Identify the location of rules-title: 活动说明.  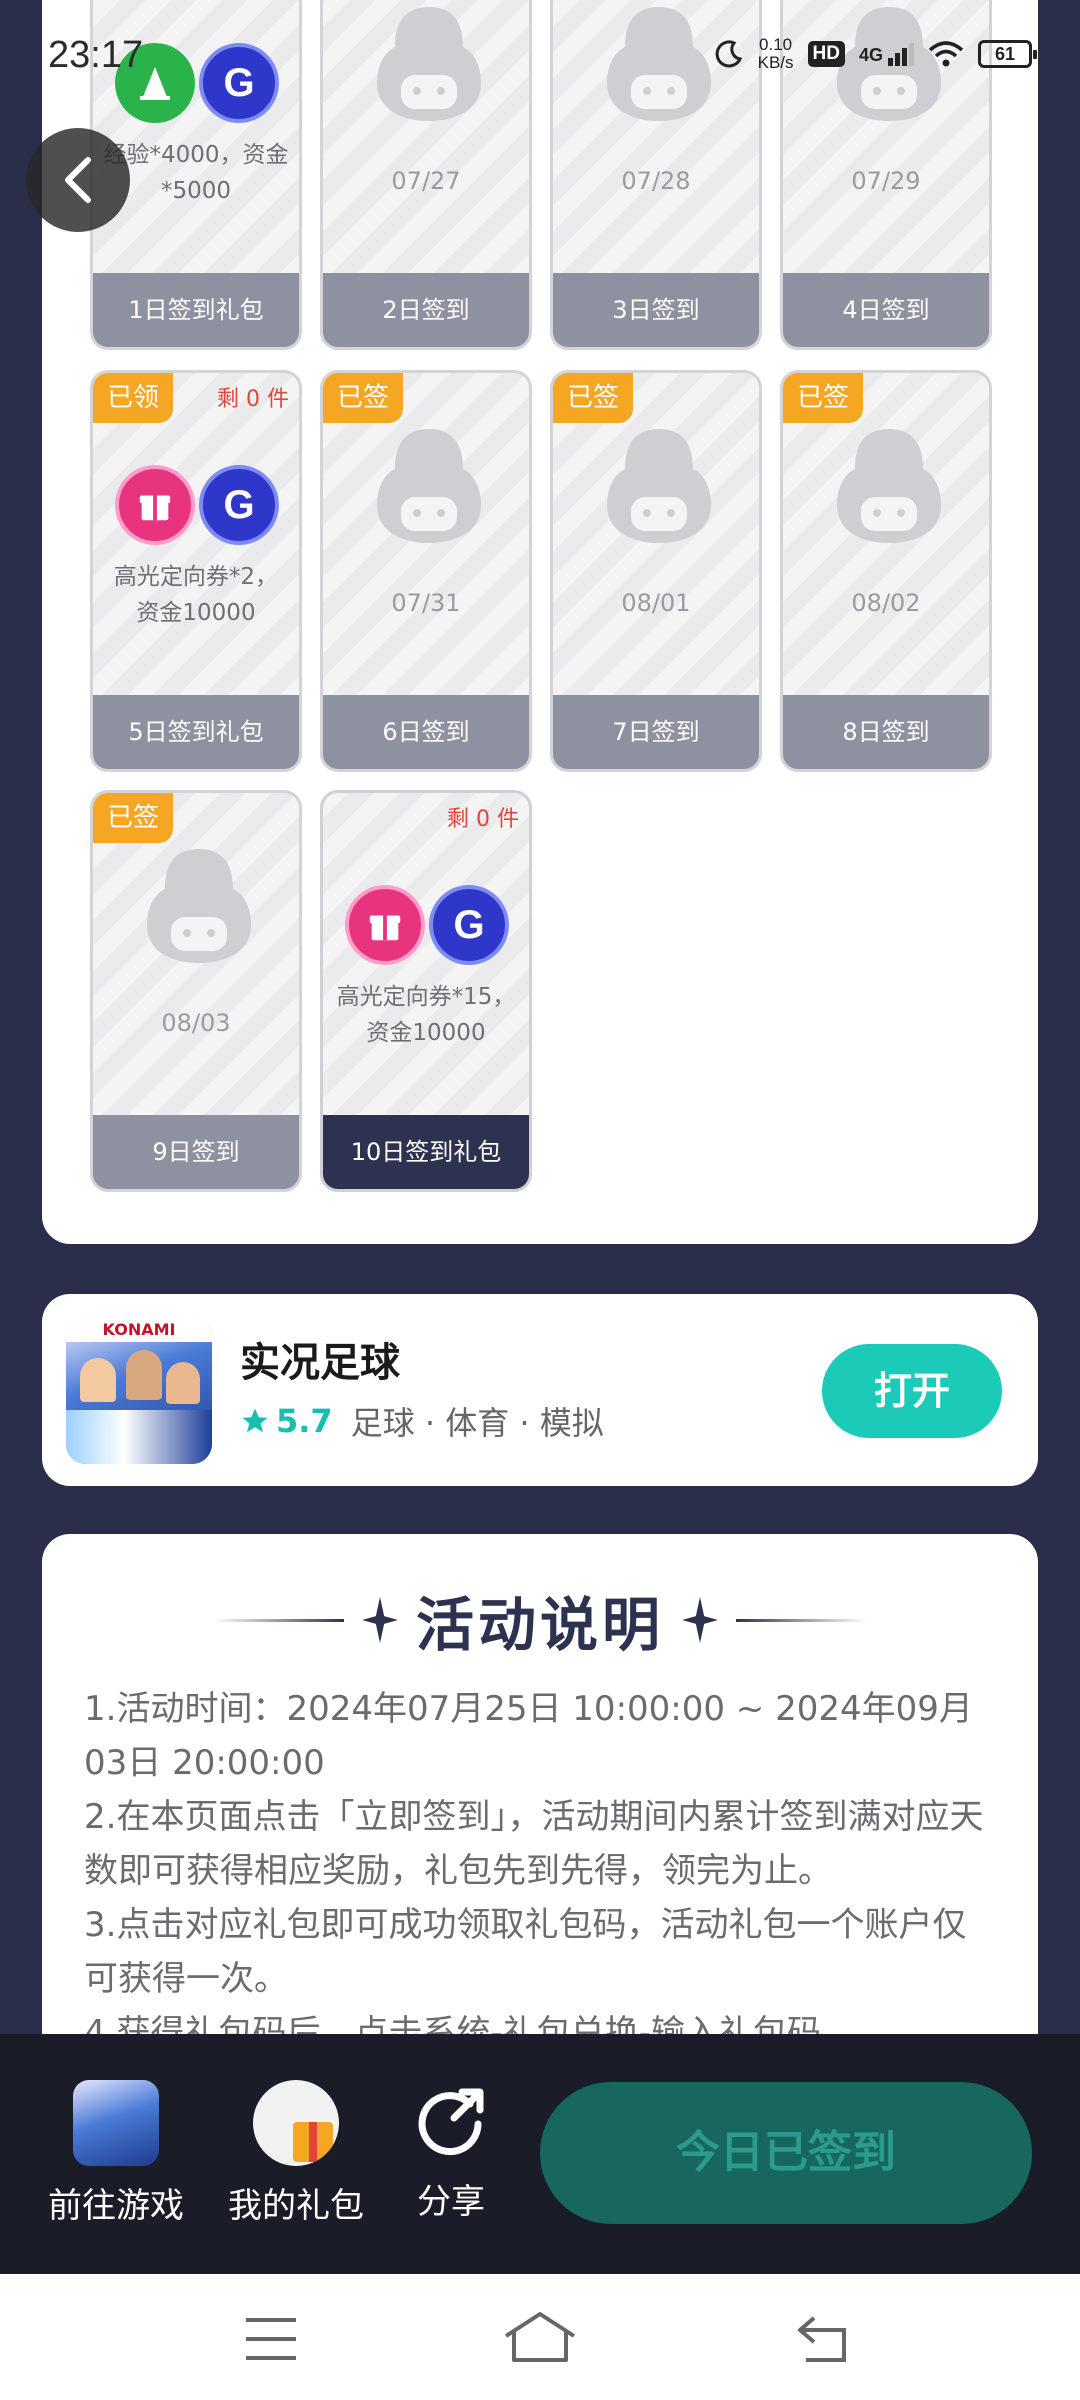
(539, 1625).